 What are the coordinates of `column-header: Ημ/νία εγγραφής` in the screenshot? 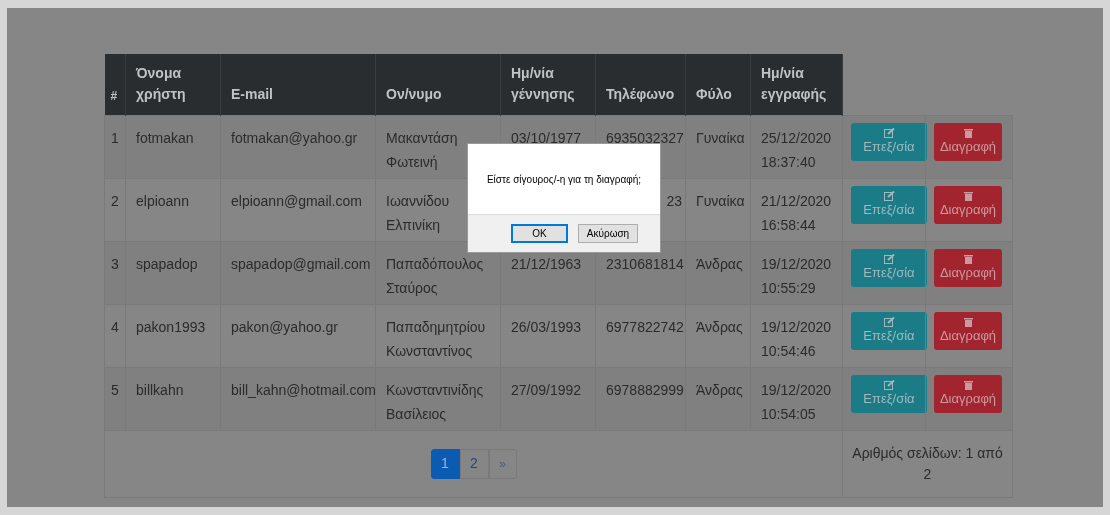 It's located at (794, 83).